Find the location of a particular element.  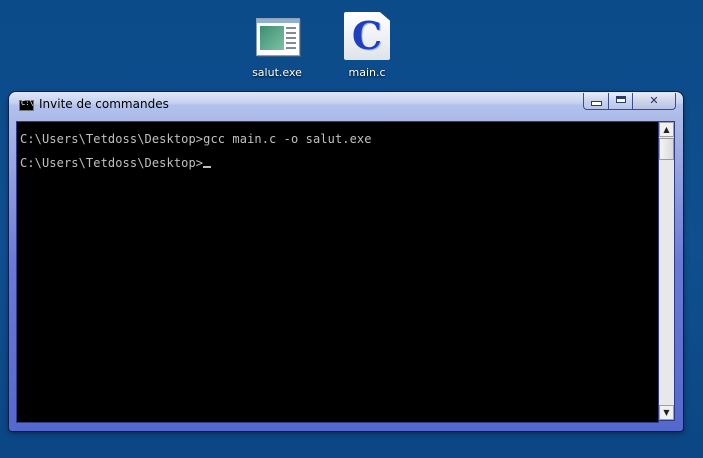

chevron-up-icon: ▲ is located at coordinates (666, 129).